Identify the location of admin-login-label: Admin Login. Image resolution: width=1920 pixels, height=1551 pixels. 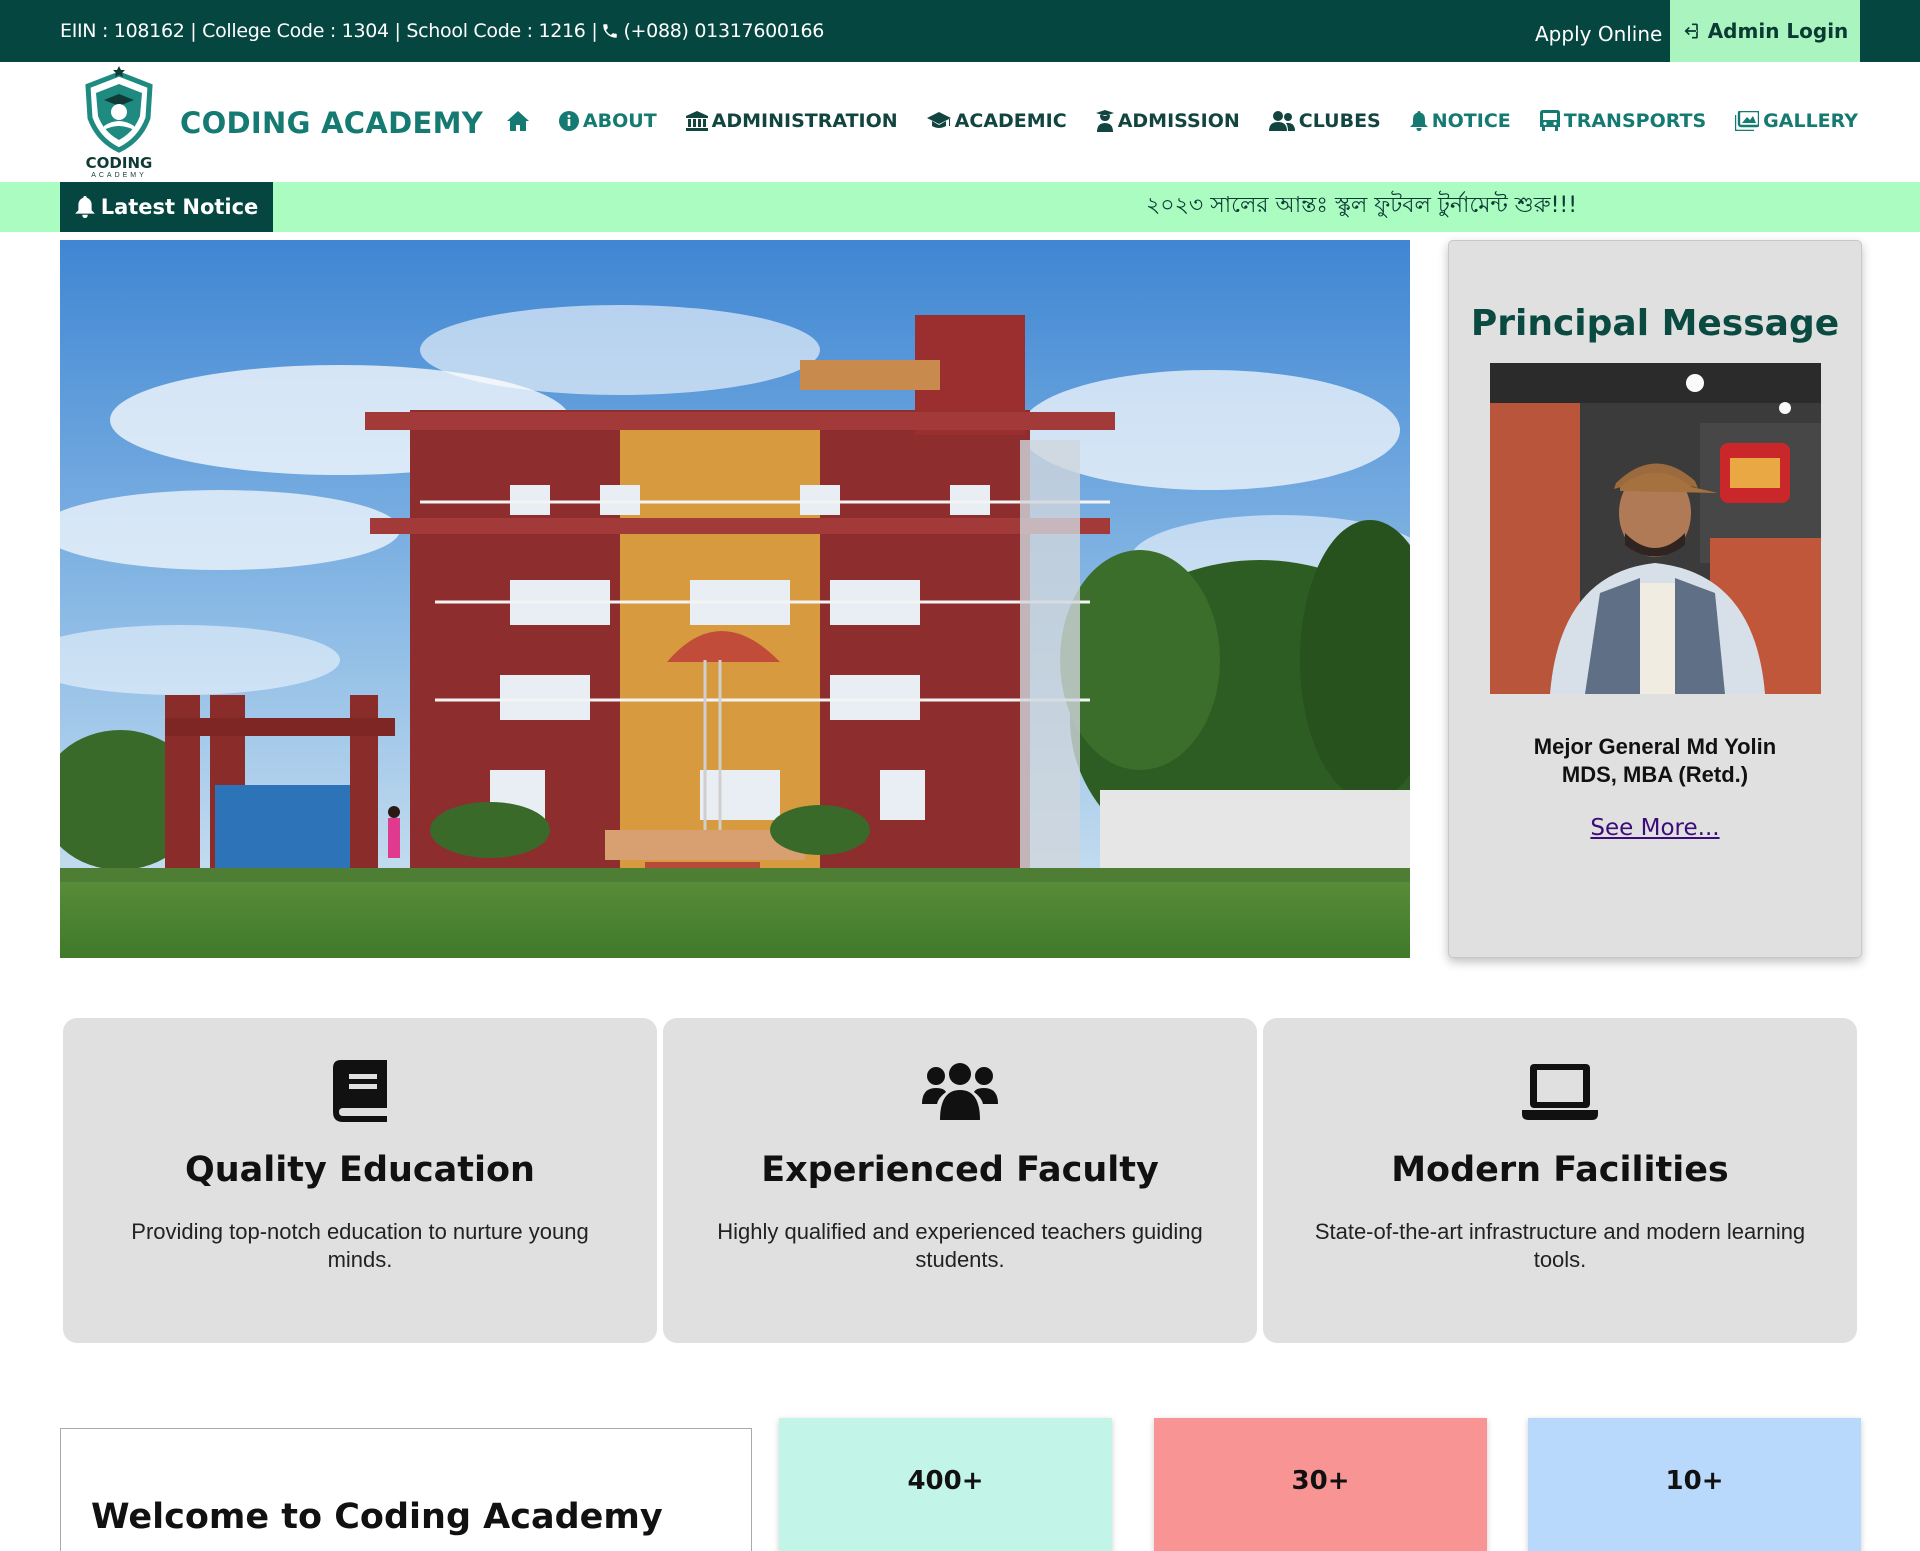
(1778, 31).